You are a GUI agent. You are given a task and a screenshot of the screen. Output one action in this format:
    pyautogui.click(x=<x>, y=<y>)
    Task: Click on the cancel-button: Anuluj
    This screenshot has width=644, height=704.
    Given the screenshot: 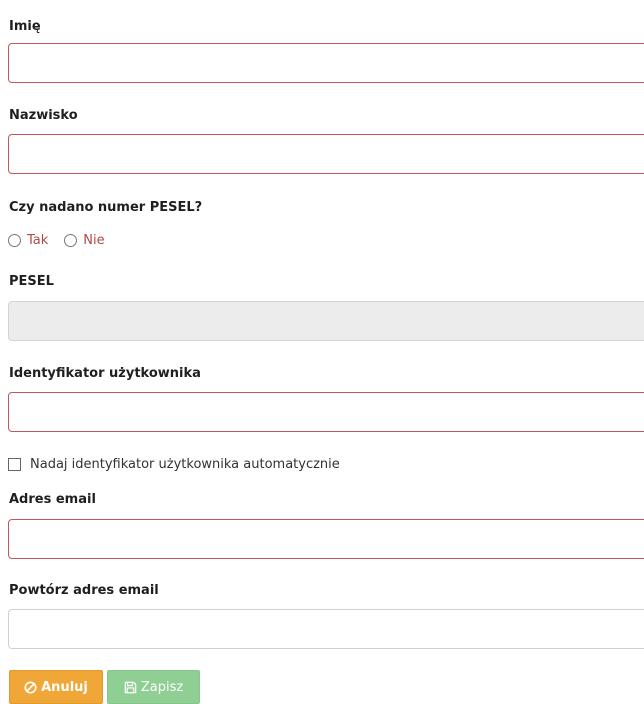 What is the action you would take?
    pyautogui.click(x=56, y=687)
    